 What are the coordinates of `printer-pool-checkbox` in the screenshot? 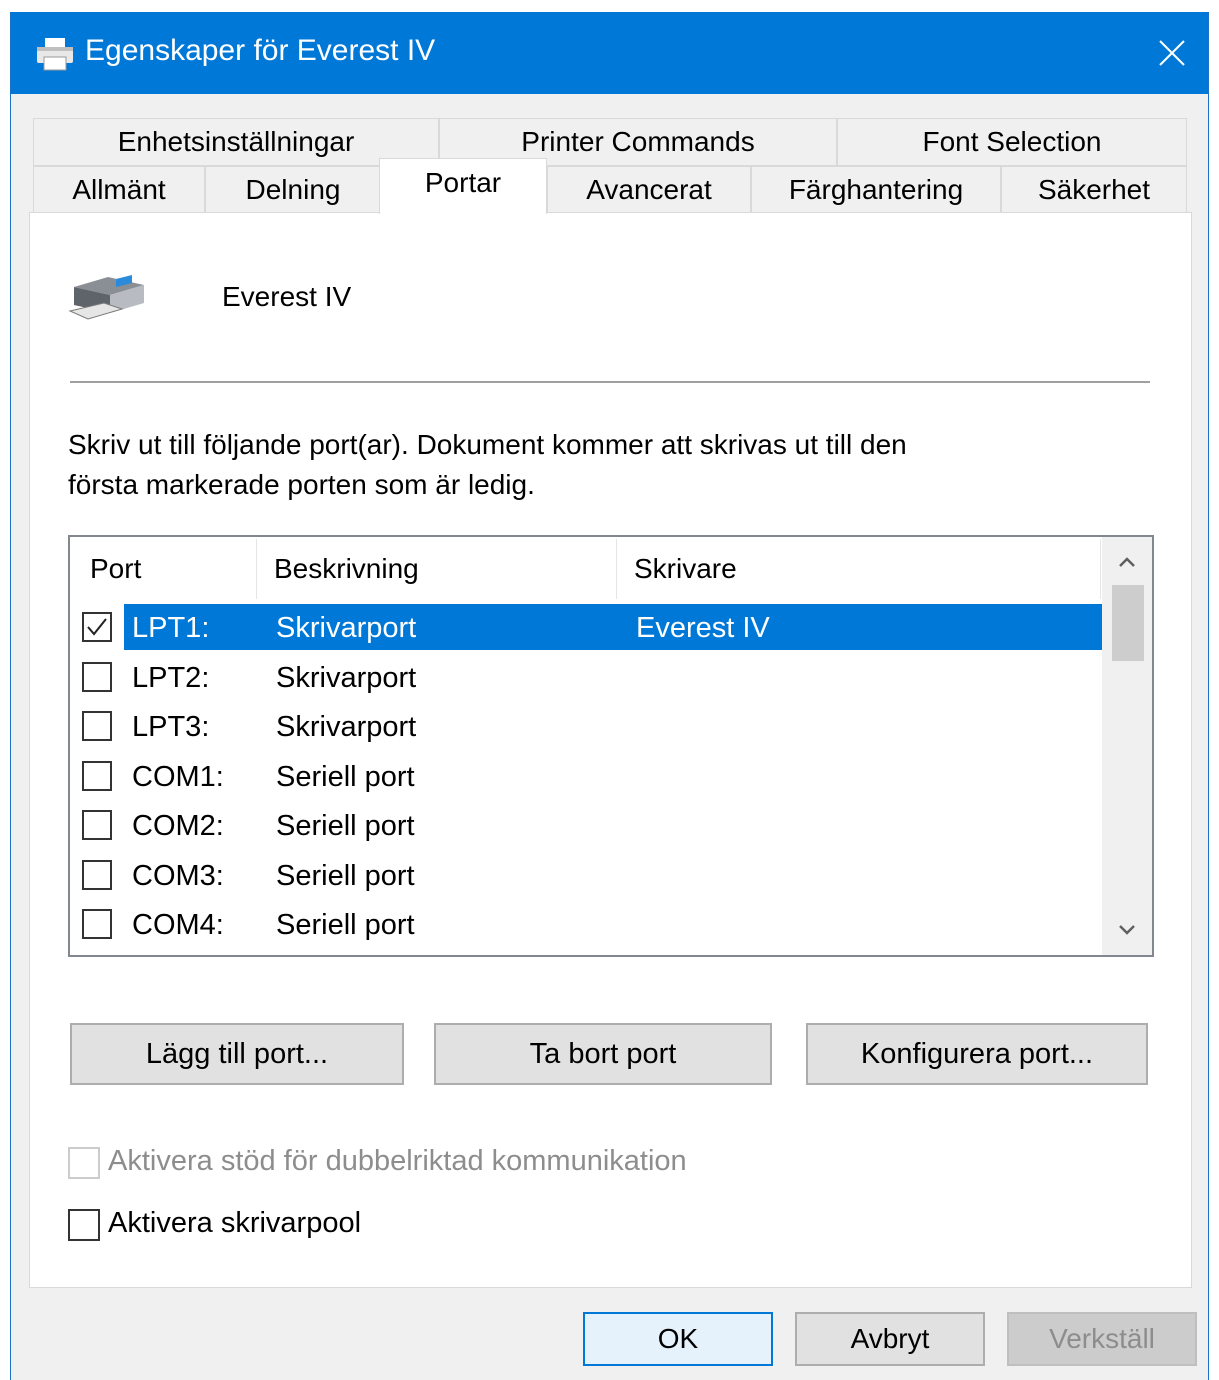 It's located at (84, 1225).